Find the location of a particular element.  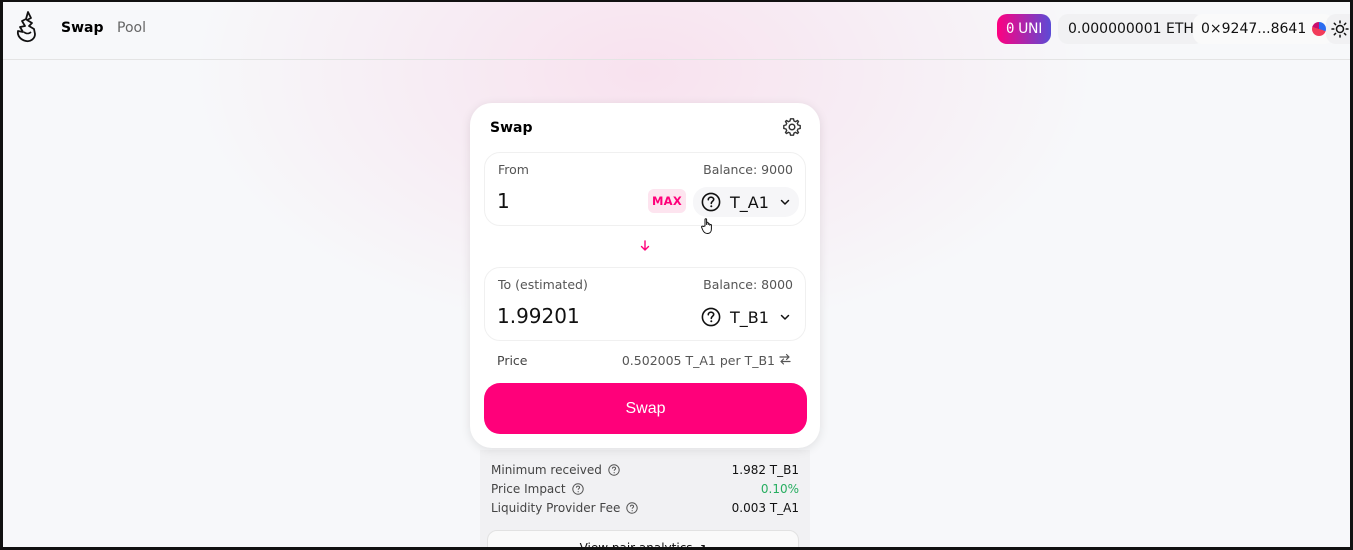

uni-balance-label: UNI is located at coordinates (1030, 29).